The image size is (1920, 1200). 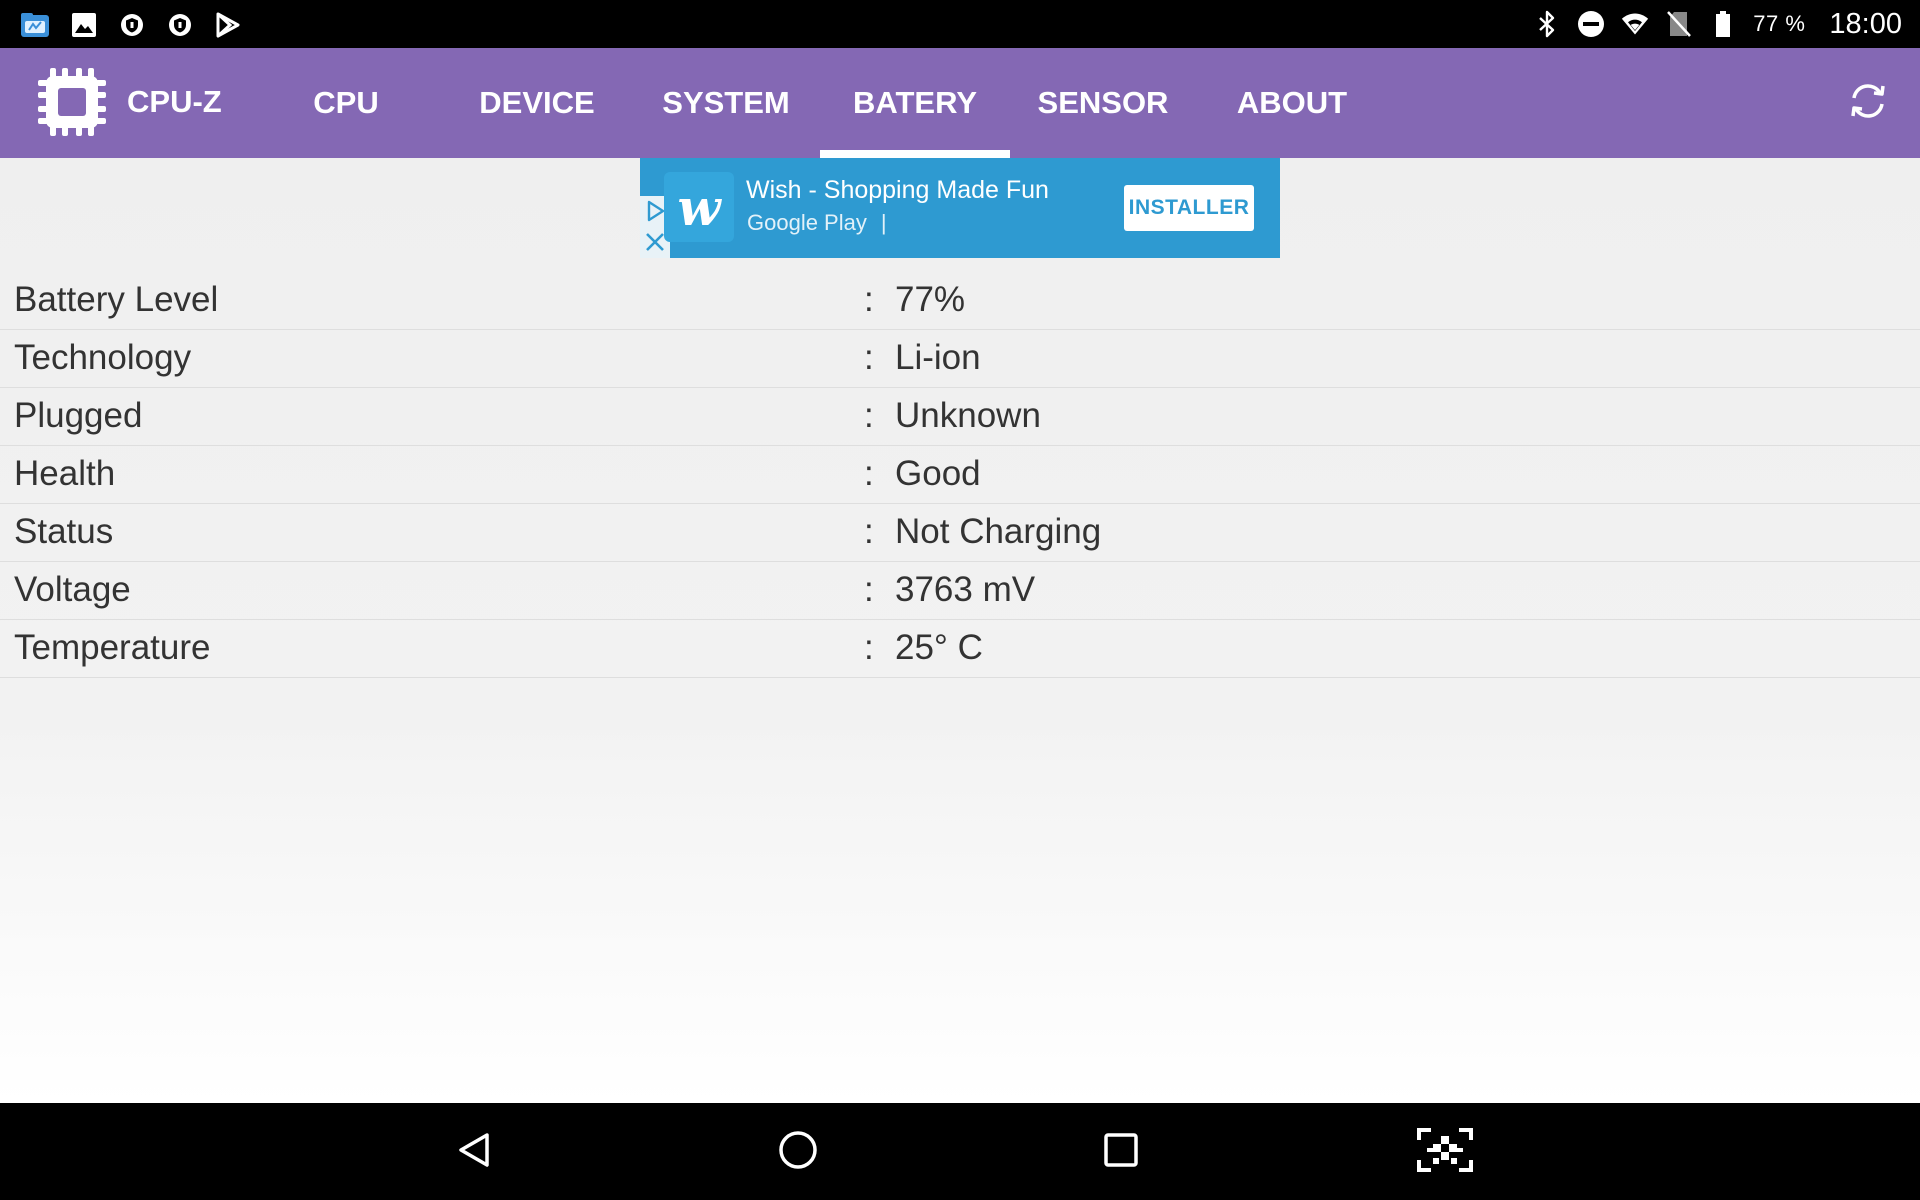 I want to click on tab-sensor: SENSOR, so click(x=1103, y=103).